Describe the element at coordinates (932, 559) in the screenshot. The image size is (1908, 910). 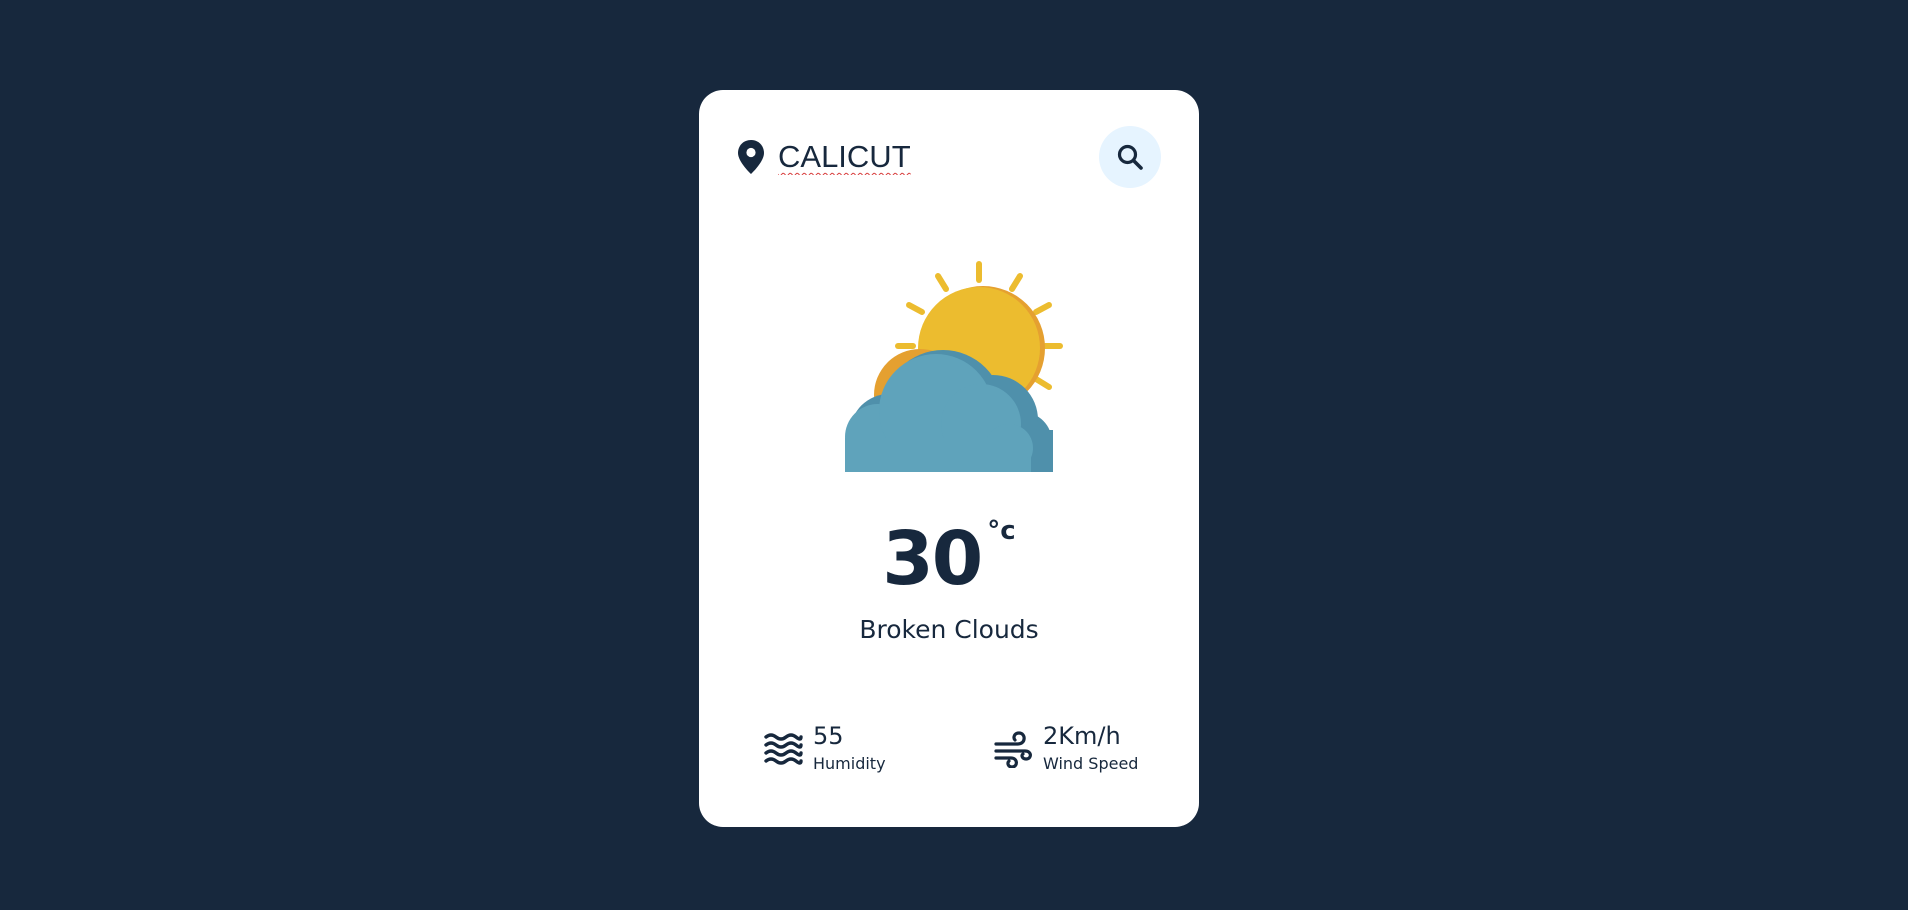
I see `temperature-value: 30` at that location.